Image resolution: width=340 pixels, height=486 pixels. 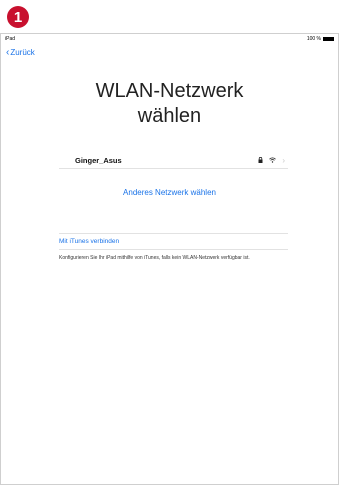 I want to click on back-button-label: Zurück, so click(x=22, y=52).